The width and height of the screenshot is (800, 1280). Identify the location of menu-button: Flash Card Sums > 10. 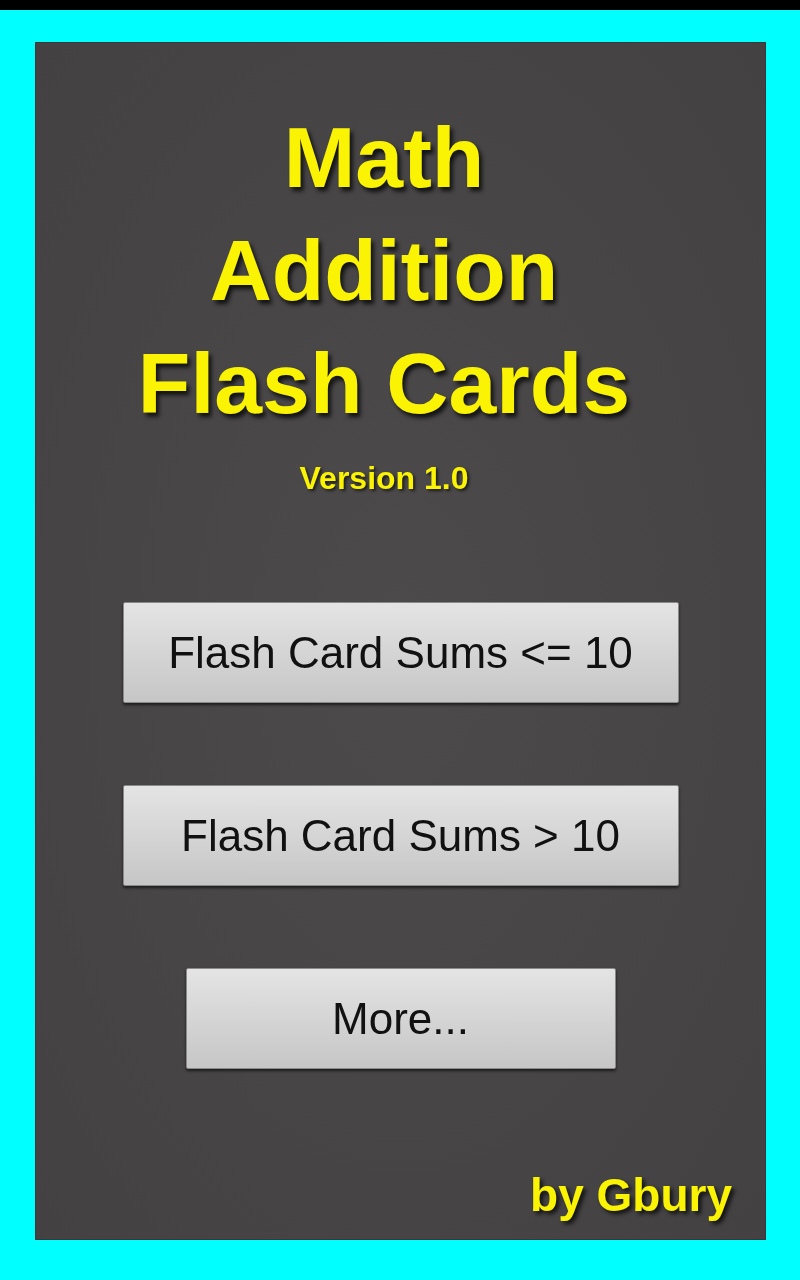
(400, 835).